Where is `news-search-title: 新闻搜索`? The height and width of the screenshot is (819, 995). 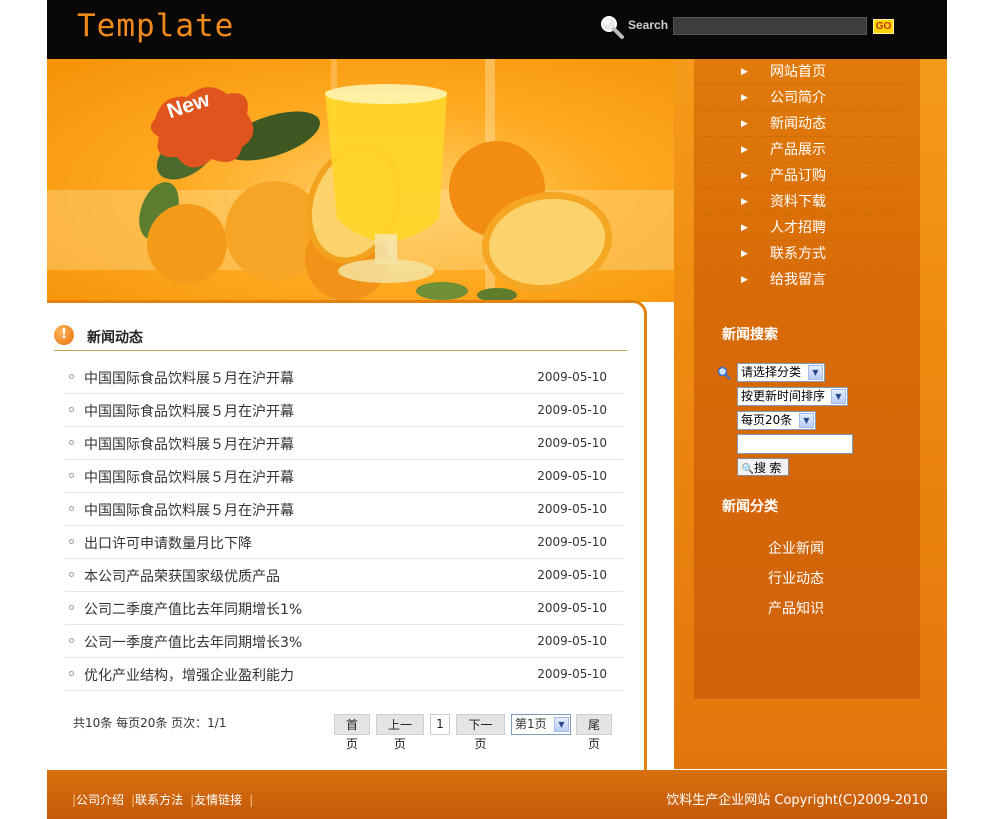
news-search-title: 新闻搜索 is located at coordinates (750, 335).